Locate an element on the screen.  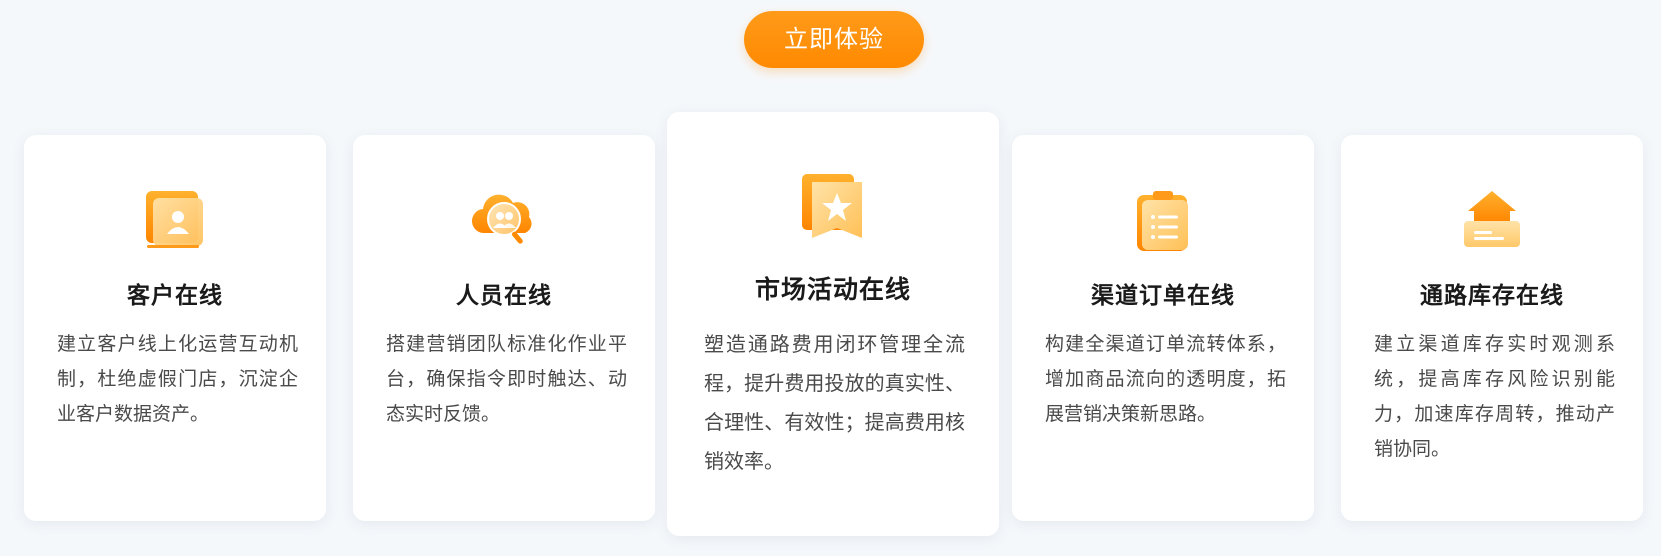
search-users-icon is located at coordinates (504, 221).